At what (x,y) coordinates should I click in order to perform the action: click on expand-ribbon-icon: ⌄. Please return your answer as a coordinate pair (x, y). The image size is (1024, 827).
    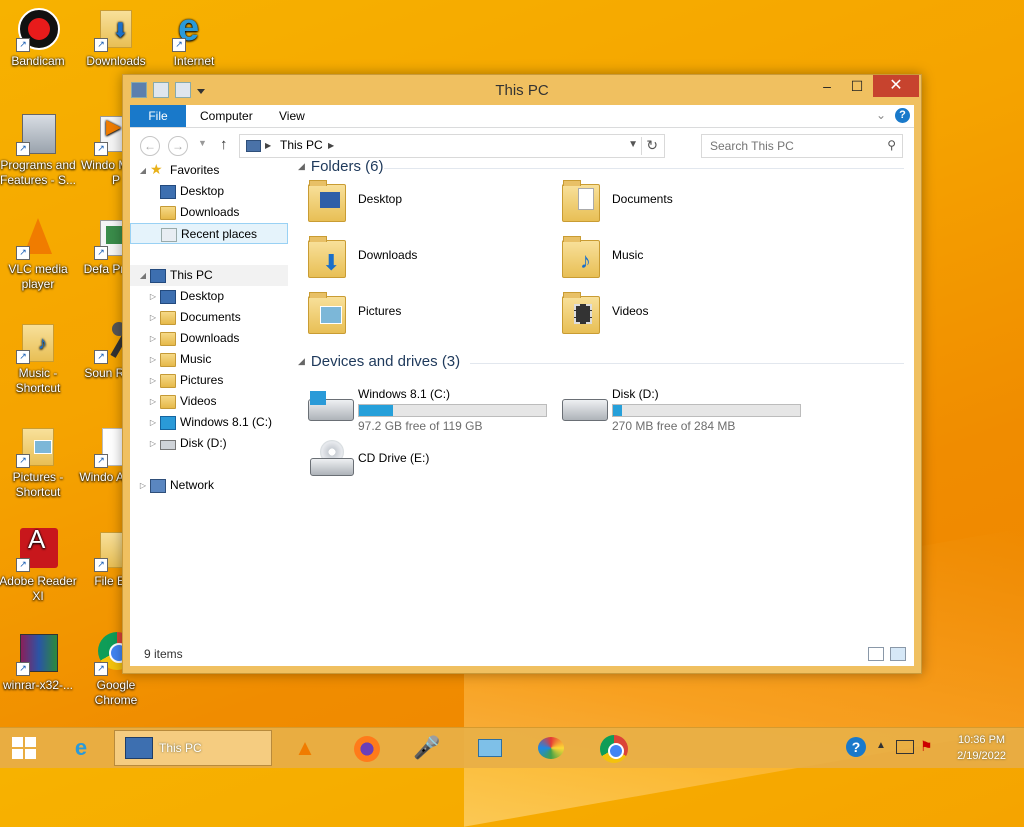
    Looking at the image, I should click on (881, 115).